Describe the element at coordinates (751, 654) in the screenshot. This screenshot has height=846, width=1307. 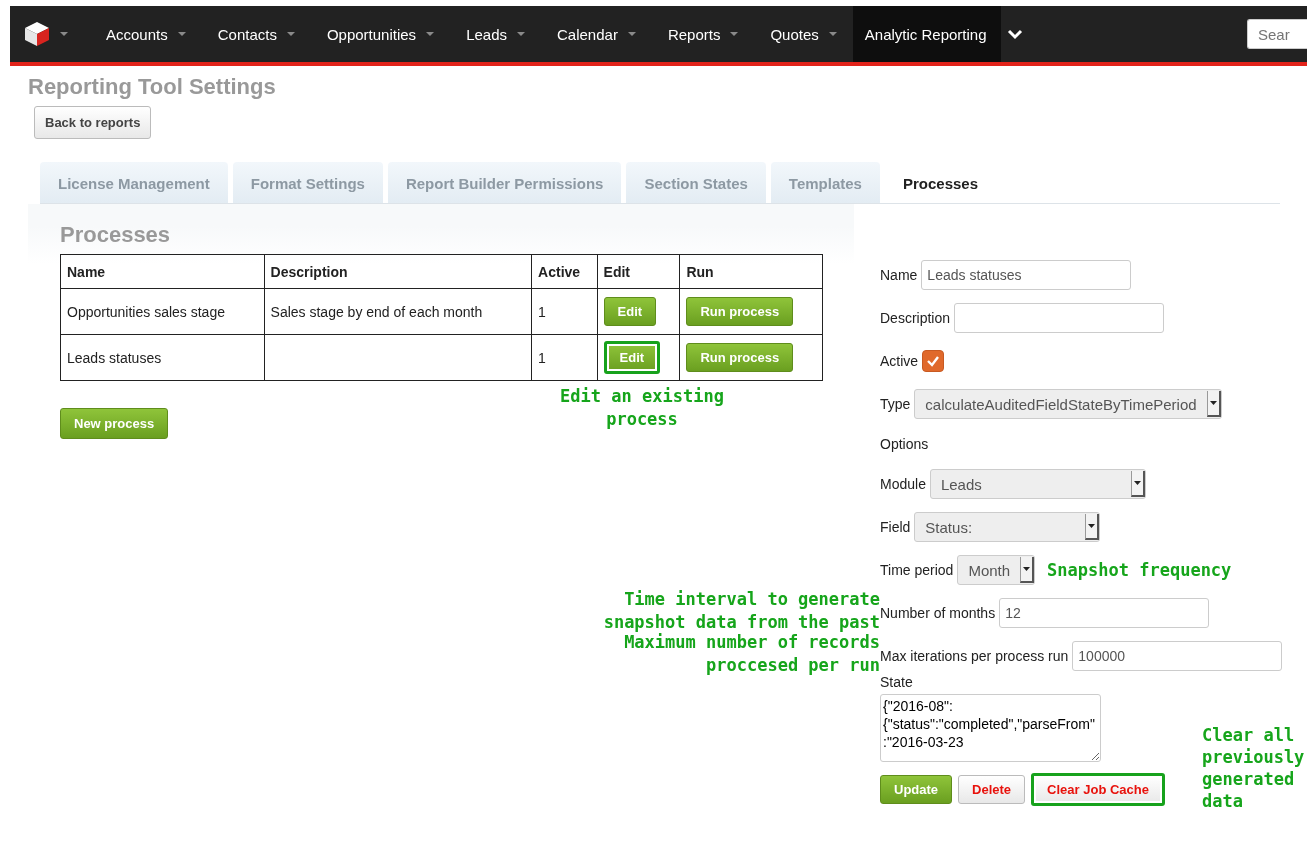
I see `annotation-text: Maximum number of records proccesed per run` at that location.